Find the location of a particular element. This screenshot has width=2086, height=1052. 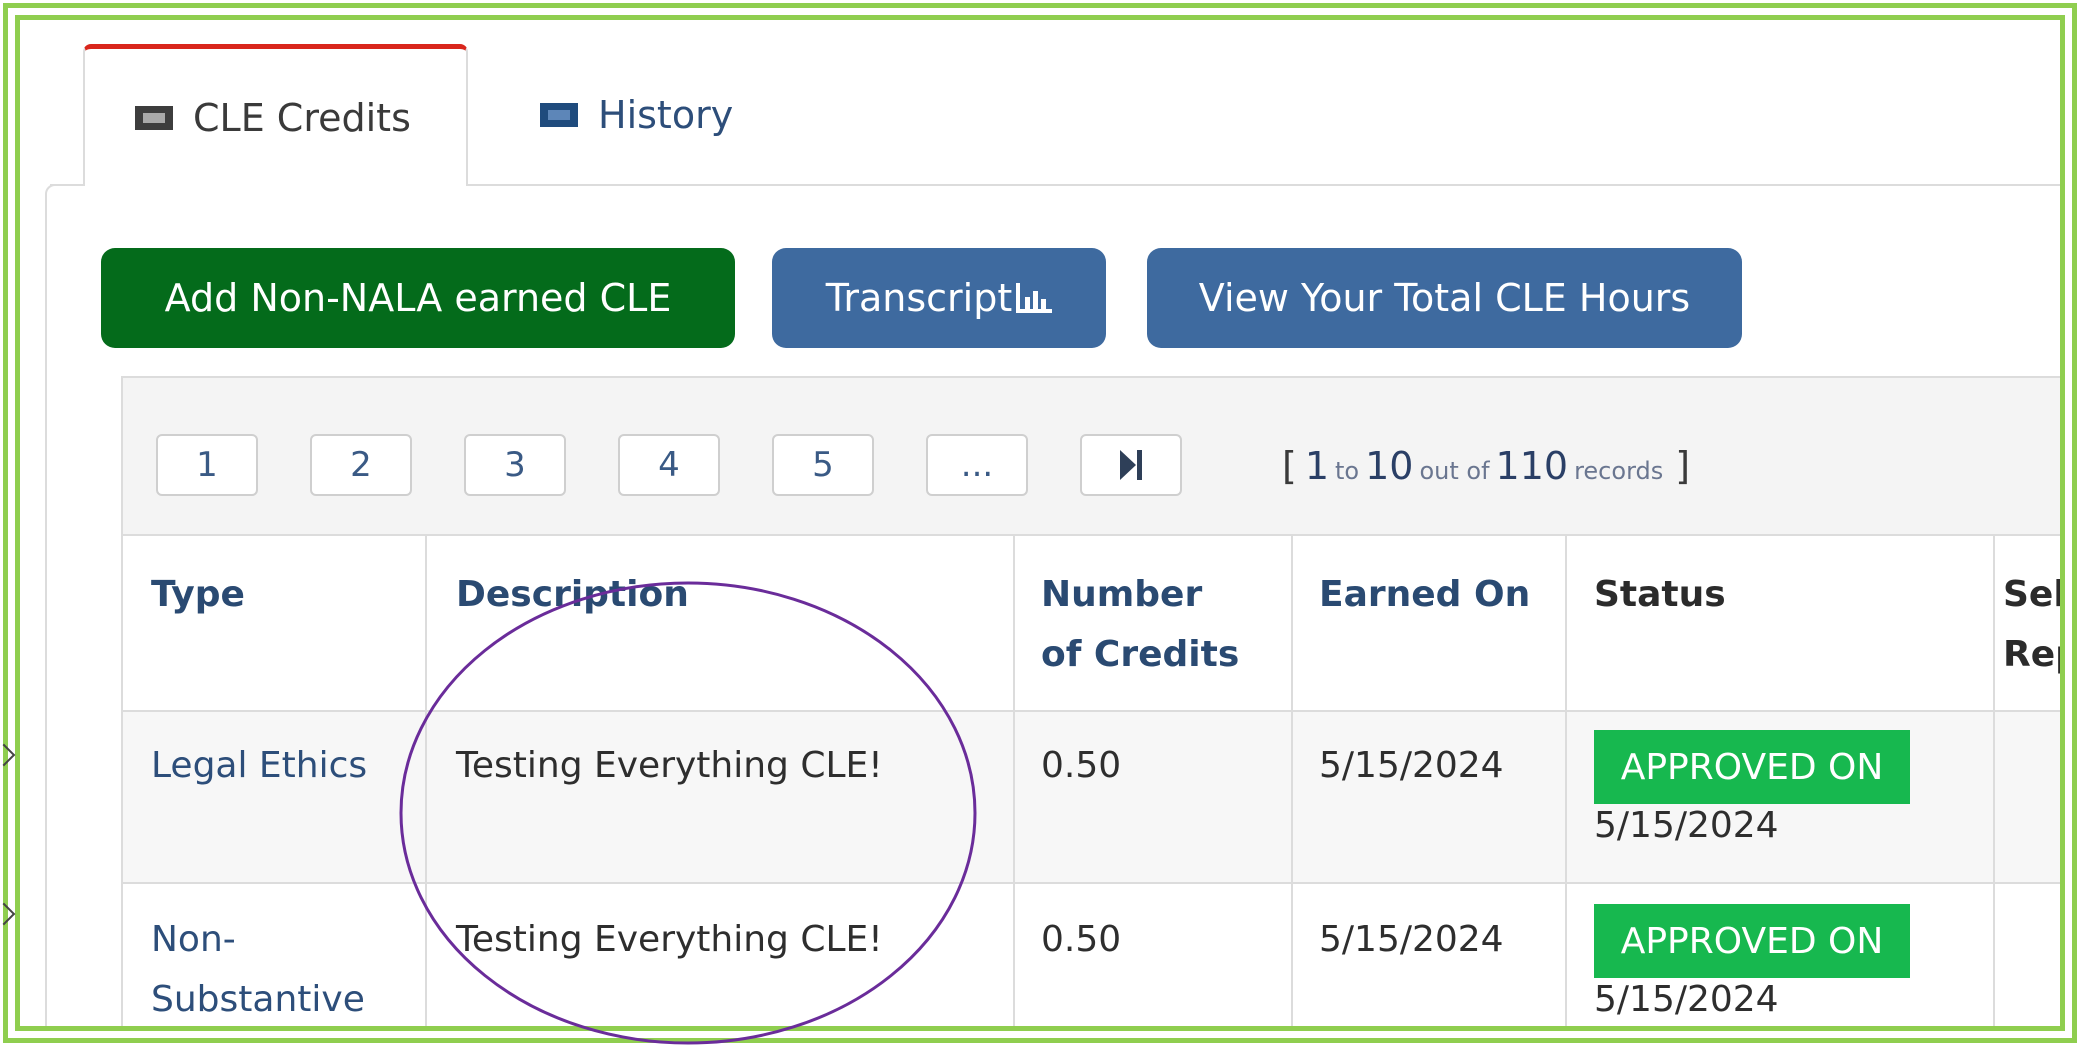

transcript-button: Transcript is located at coordinates (939, 298).